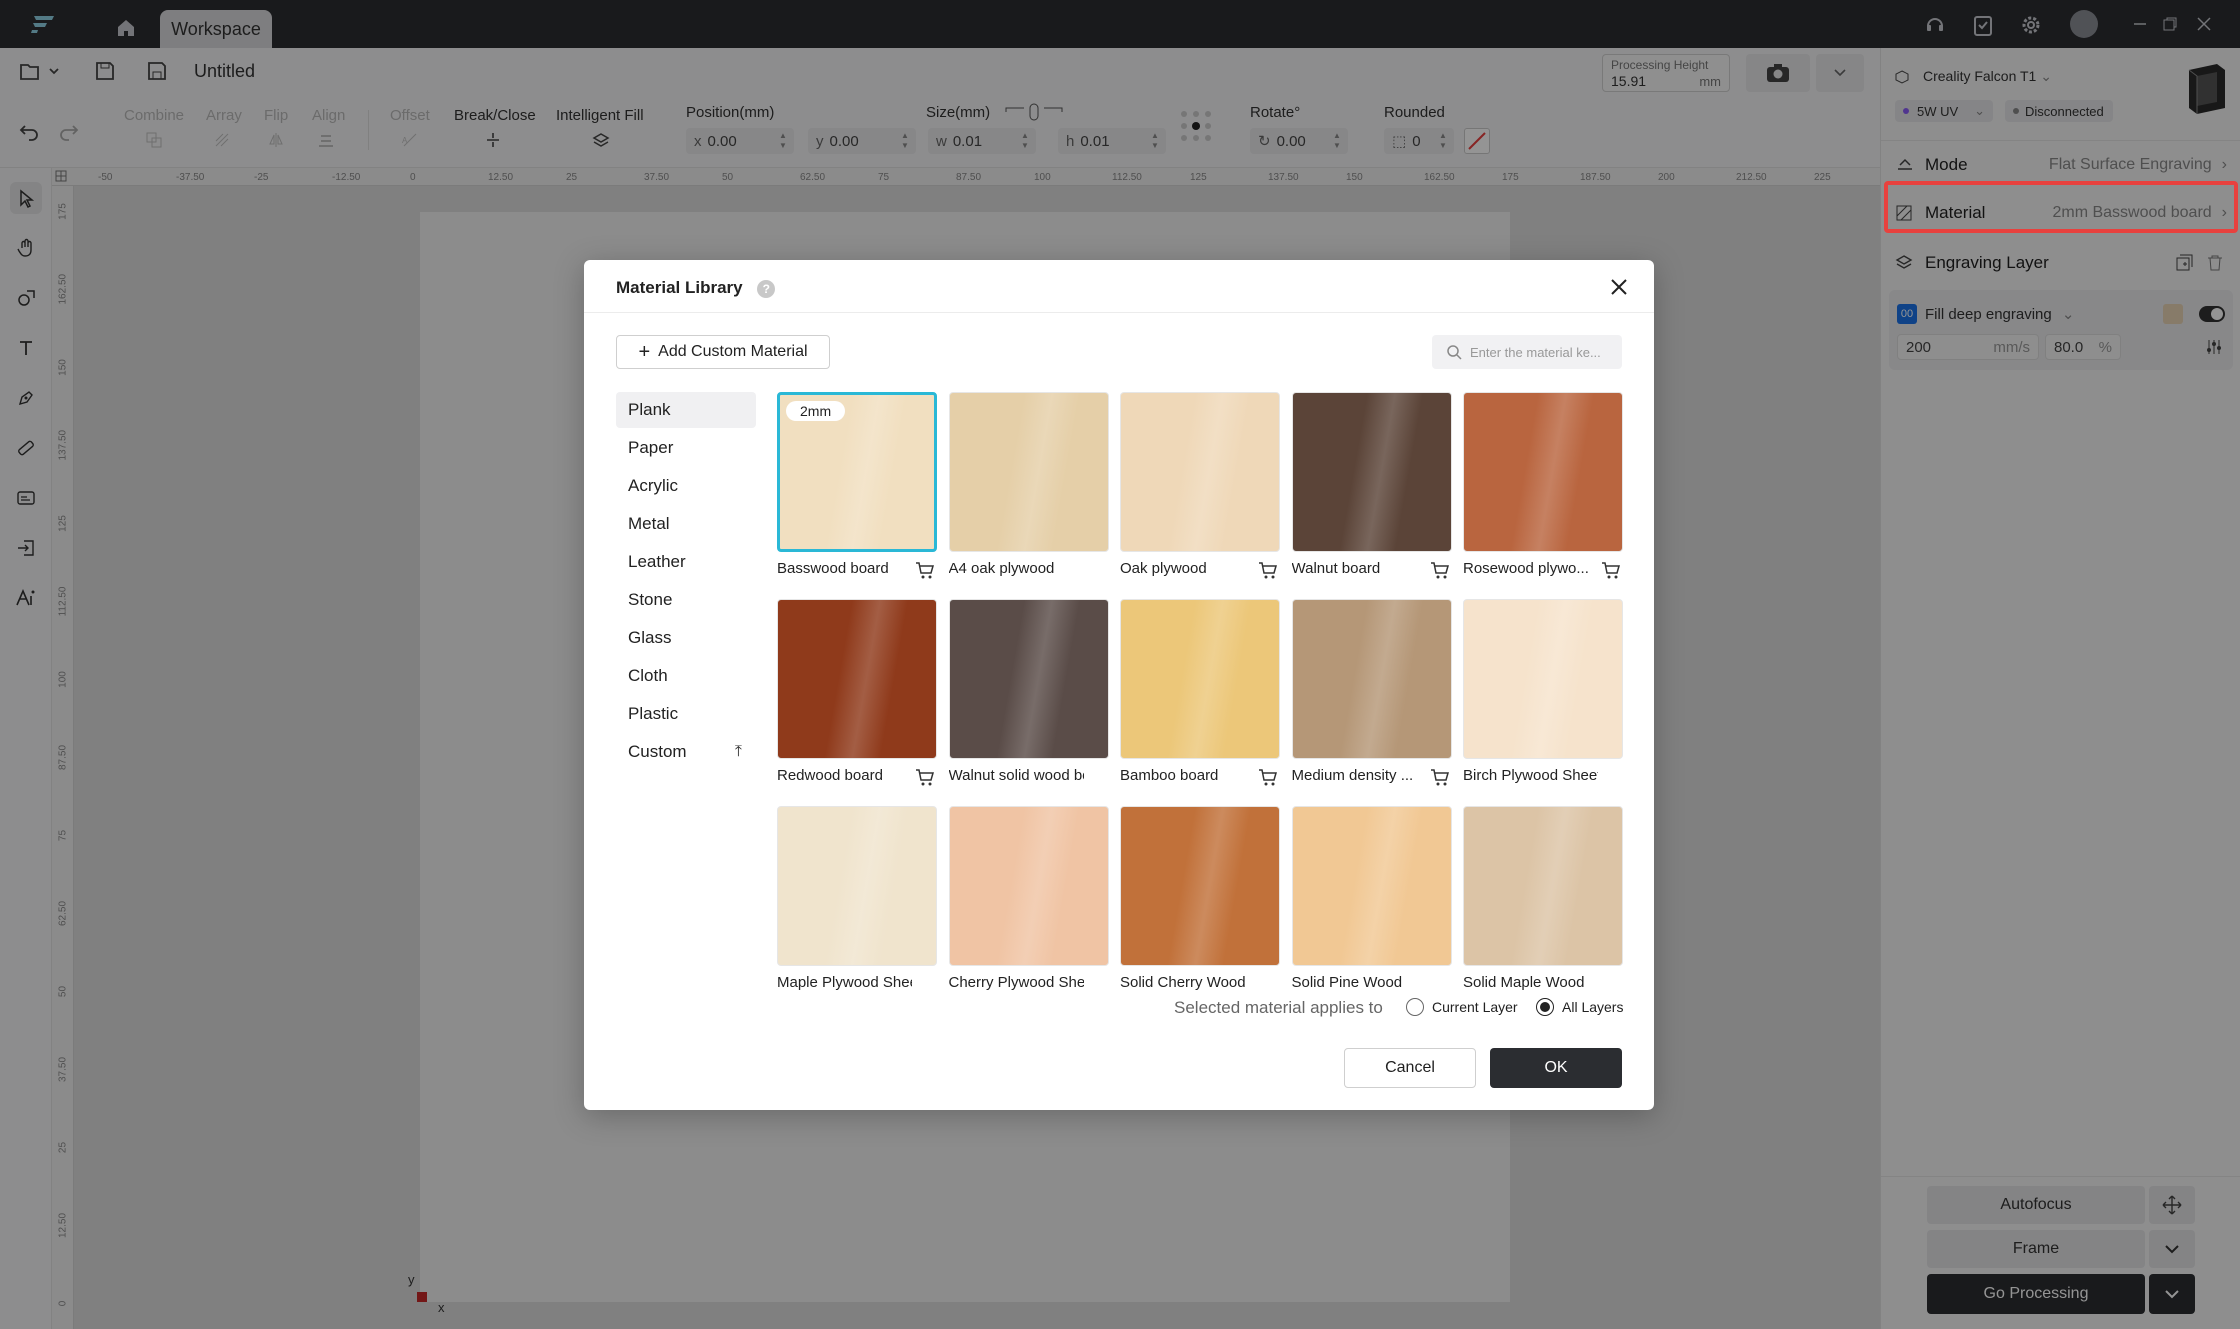 The image size is (2240, 1329). Describe the element at coordinates (653, 713) in the screenshot. I see `category-label: Plastic` at that location.